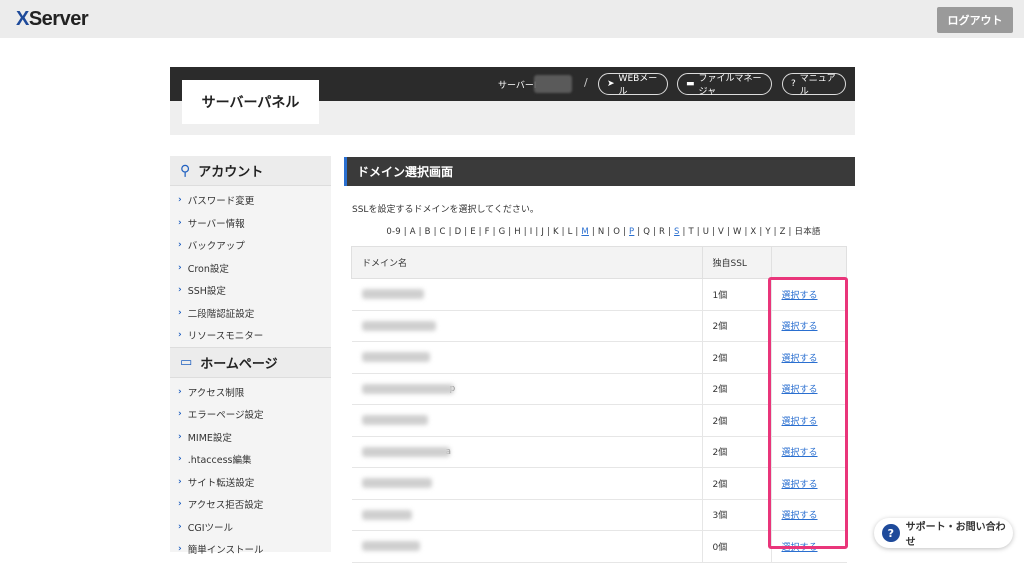  What do you see at coordinates (250, 223) in the screenshot?
I see `sidebar-item-server-info: › サーバー情報` at bounding box center [250, 223].